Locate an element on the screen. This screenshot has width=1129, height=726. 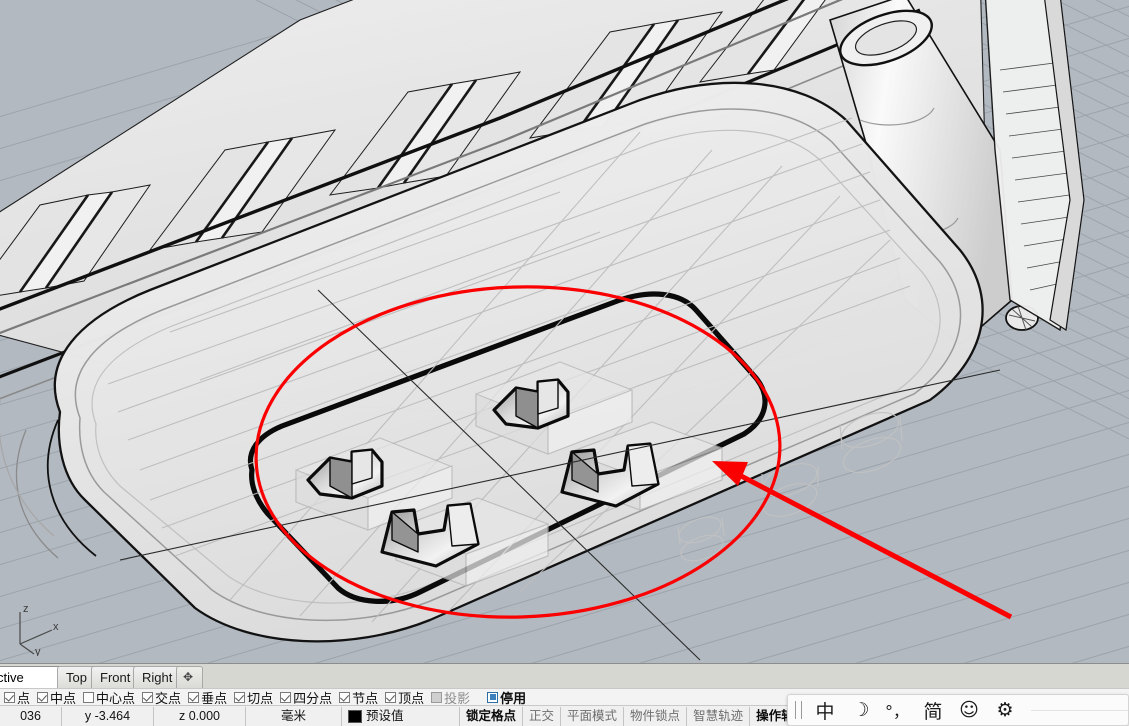
coord-y: y -3.464 is located at coordinates (108, 716).